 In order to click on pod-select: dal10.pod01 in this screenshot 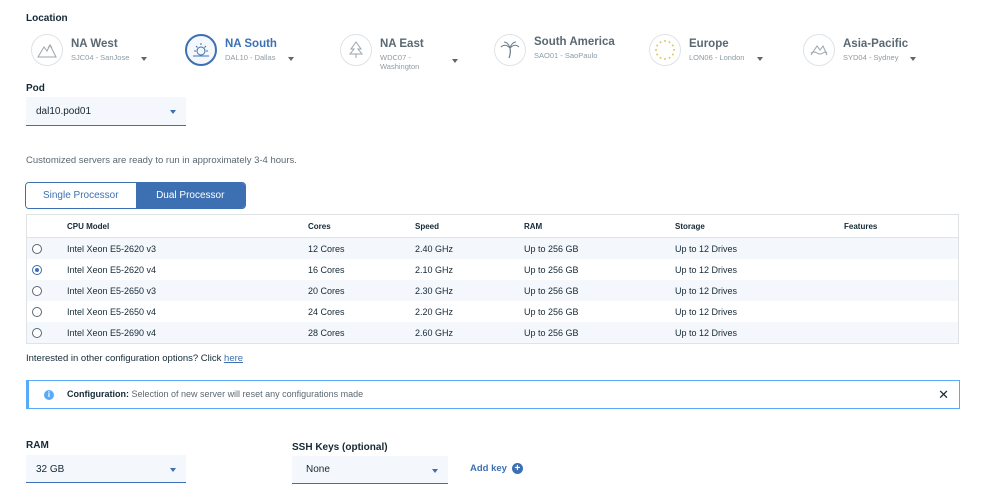, I will do `click(106, 111)`.